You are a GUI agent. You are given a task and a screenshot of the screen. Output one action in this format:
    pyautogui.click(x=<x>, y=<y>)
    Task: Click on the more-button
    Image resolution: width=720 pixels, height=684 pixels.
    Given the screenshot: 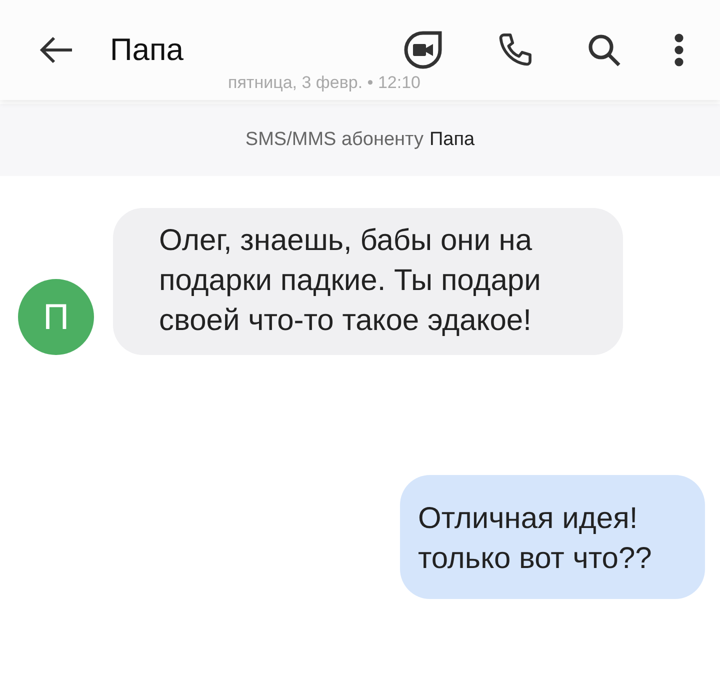 What is the action you would take?
    pyautogui.click(x=679, y=50)
    